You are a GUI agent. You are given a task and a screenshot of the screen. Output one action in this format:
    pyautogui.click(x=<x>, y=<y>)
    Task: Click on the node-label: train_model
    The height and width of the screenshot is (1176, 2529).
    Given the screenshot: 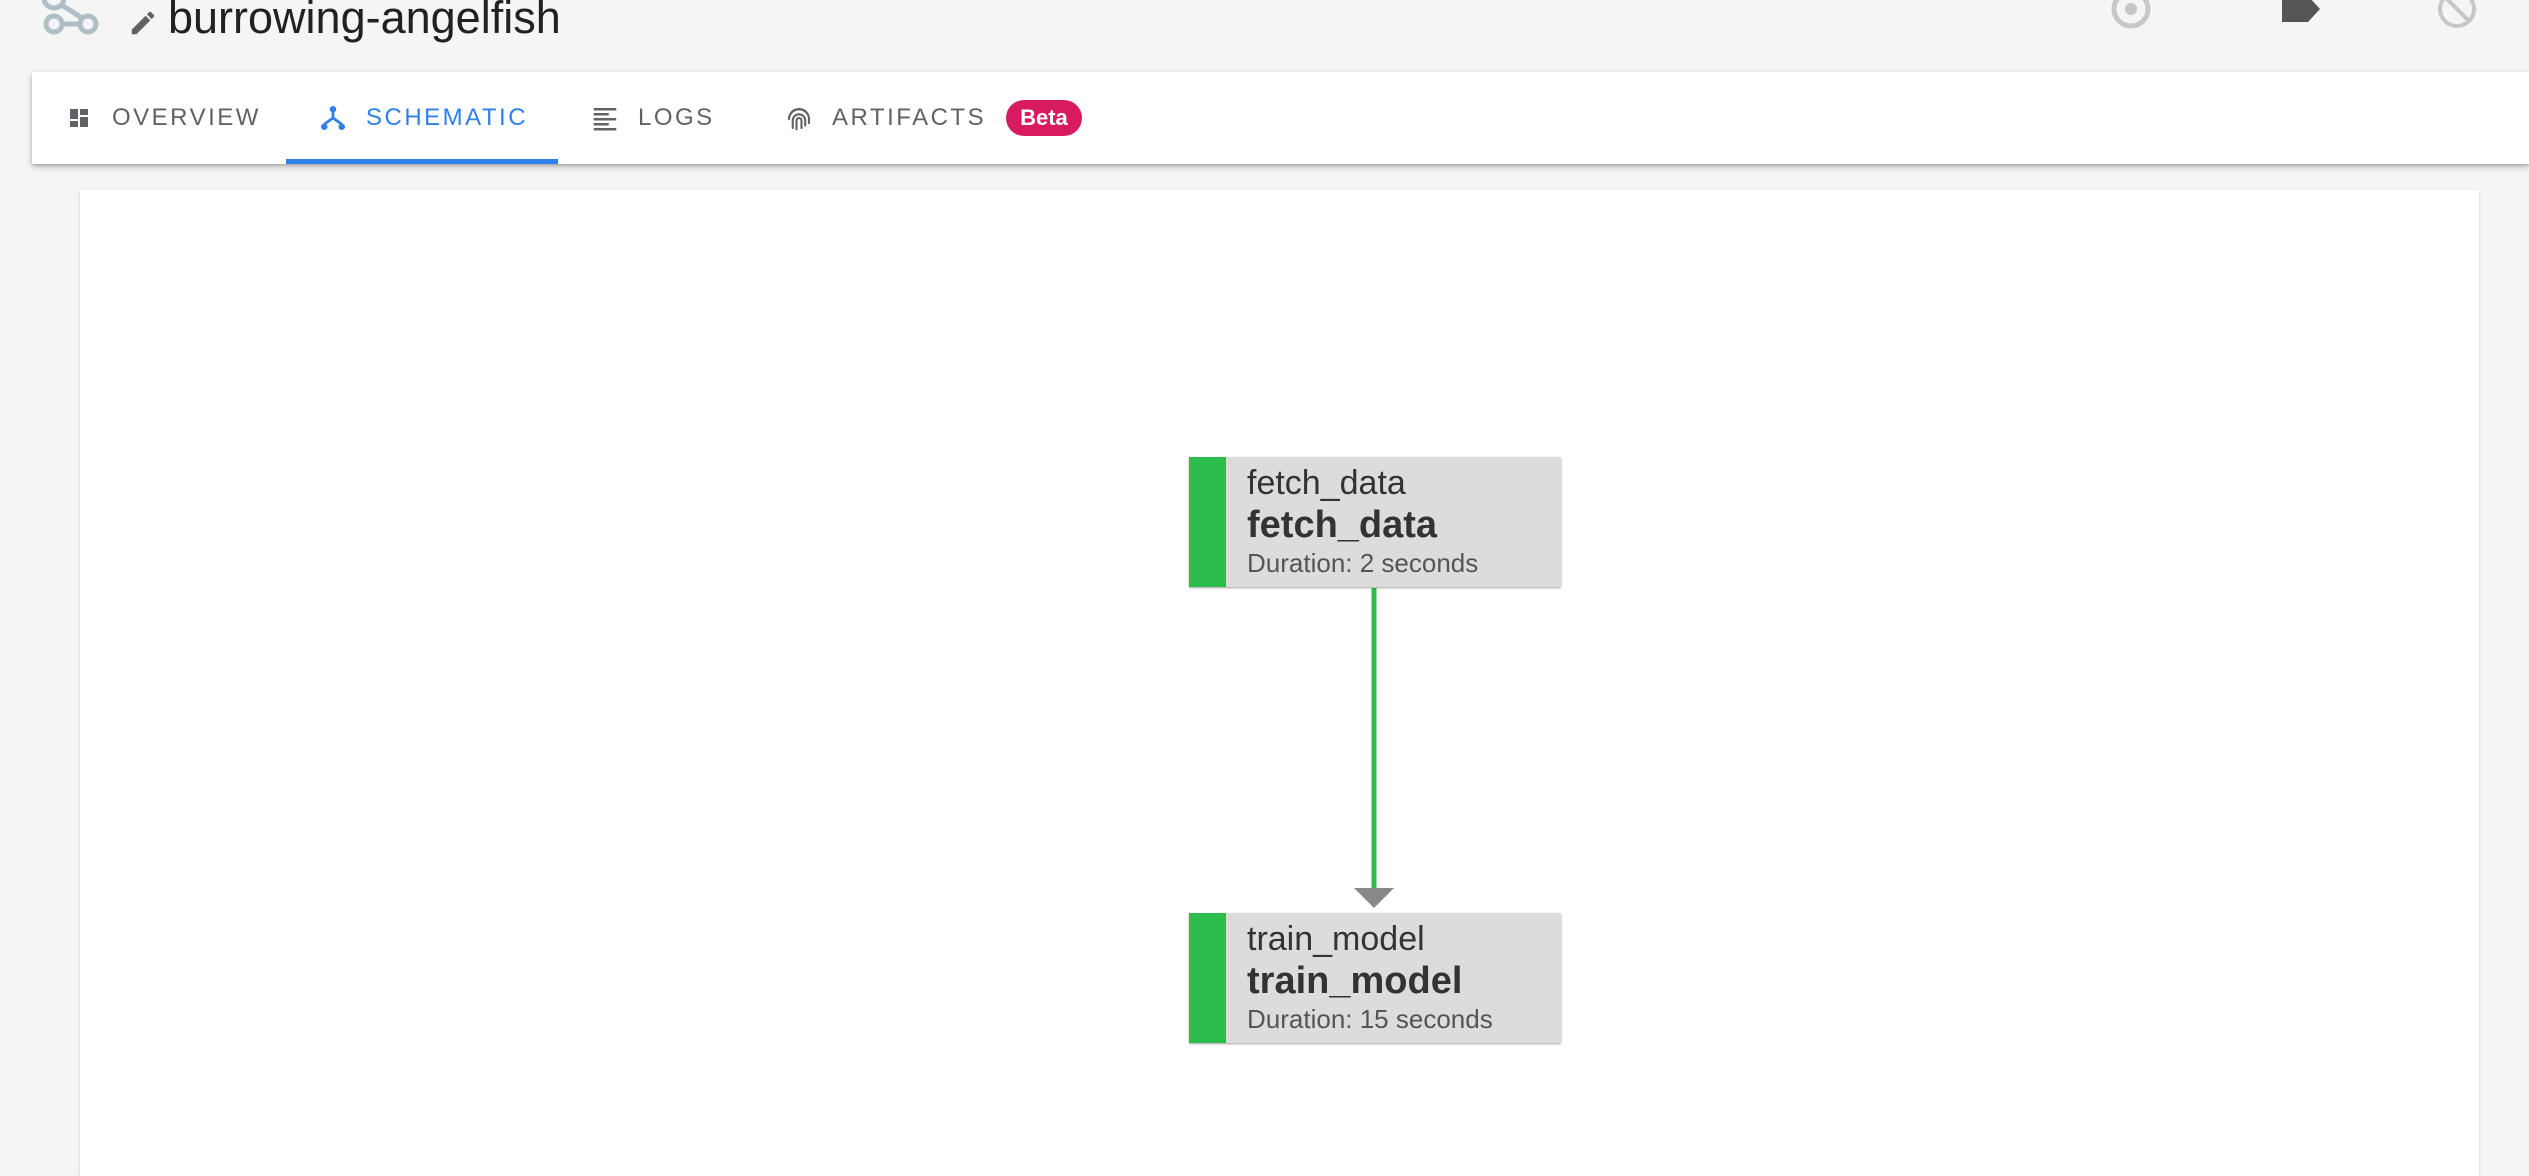 What is the action you would take?
    pyautogui.click(x=1355, y=981)
    